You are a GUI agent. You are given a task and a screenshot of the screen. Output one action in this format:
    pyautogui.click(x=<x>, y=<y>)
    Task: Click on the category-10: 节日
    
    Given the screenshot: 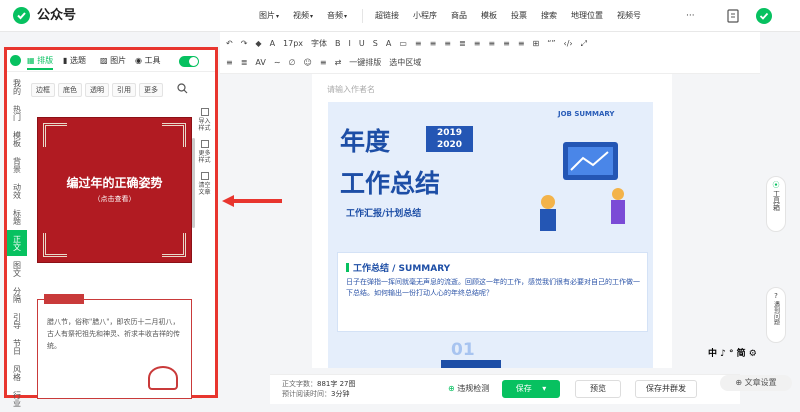 What is the action you would take?
    pyautogui.click(x=17, y=347)
    